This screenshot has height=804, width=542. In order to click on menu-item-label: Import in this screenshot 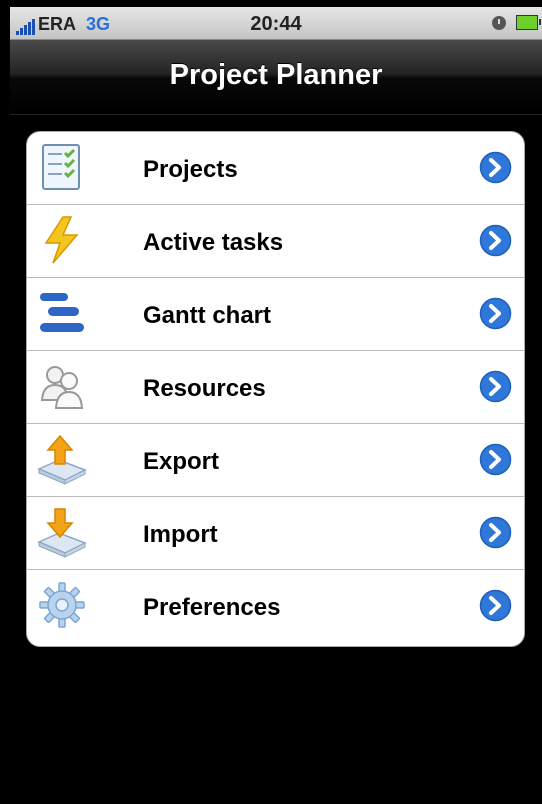, I will do `click(180, 534)`.